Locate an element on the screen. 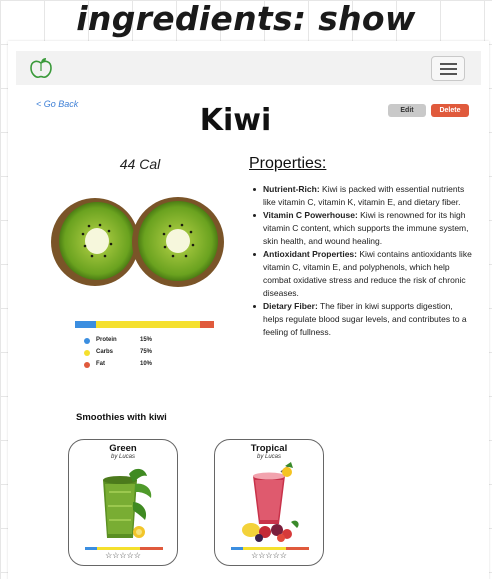  smoothie-card-green: Green by Lucas ☆☆☆☆☆ is located at coordinates (123, 502).